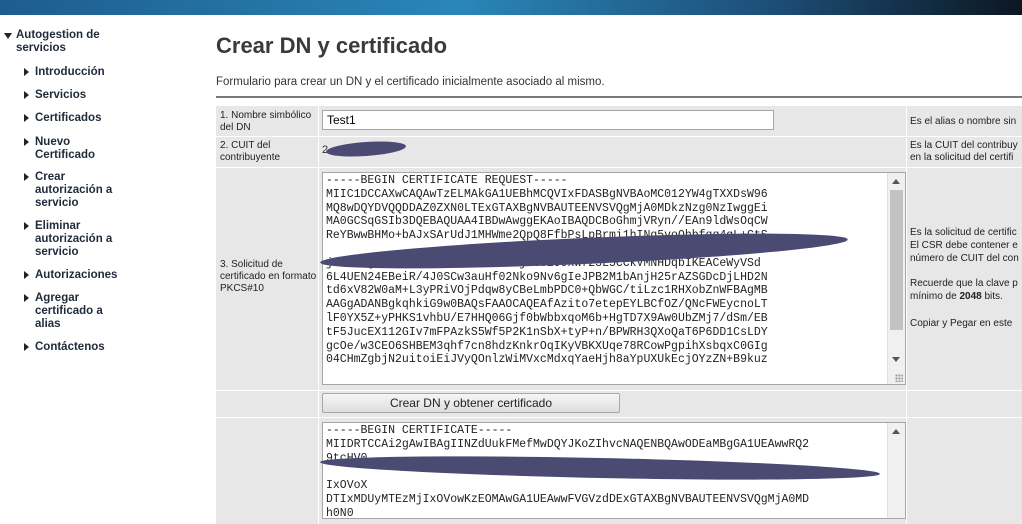 The width and height of the screenshot is (1022, 524). Describe the element at coordinates (471, 403) in the screenshot. I see `create-dn-button: Crear DN y obtener certificado` at that location.